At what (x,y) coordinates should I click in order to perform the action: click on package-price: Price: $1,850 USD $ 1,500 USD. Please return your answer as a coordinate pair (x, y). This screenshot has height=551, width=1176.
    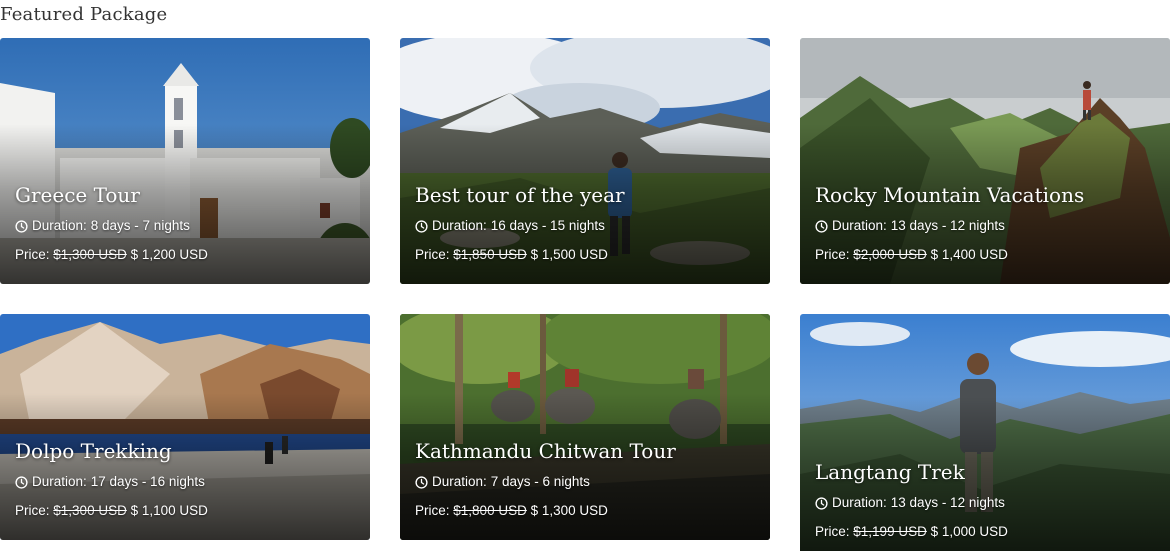
    Looking at the image, I should click on (586, 255).